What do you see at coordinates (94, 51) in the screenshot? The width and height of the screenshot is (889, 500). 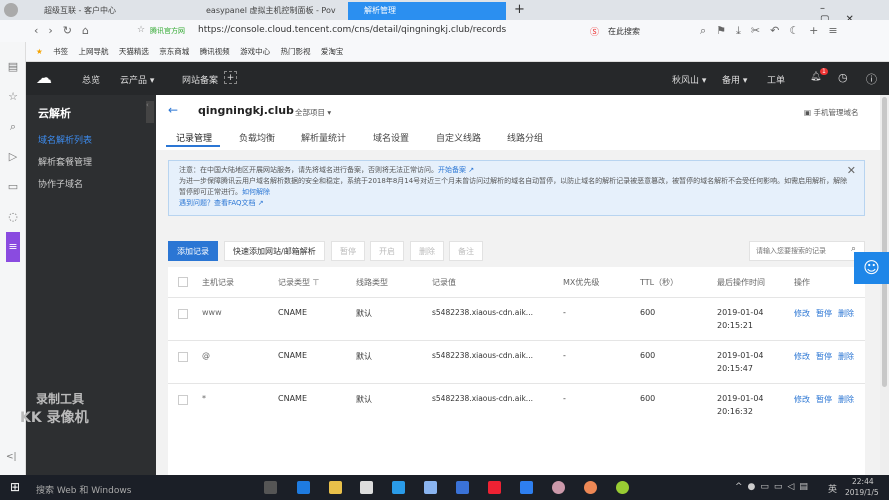 I see `bookmark: 上网导航` at bounding box center [94, 51].